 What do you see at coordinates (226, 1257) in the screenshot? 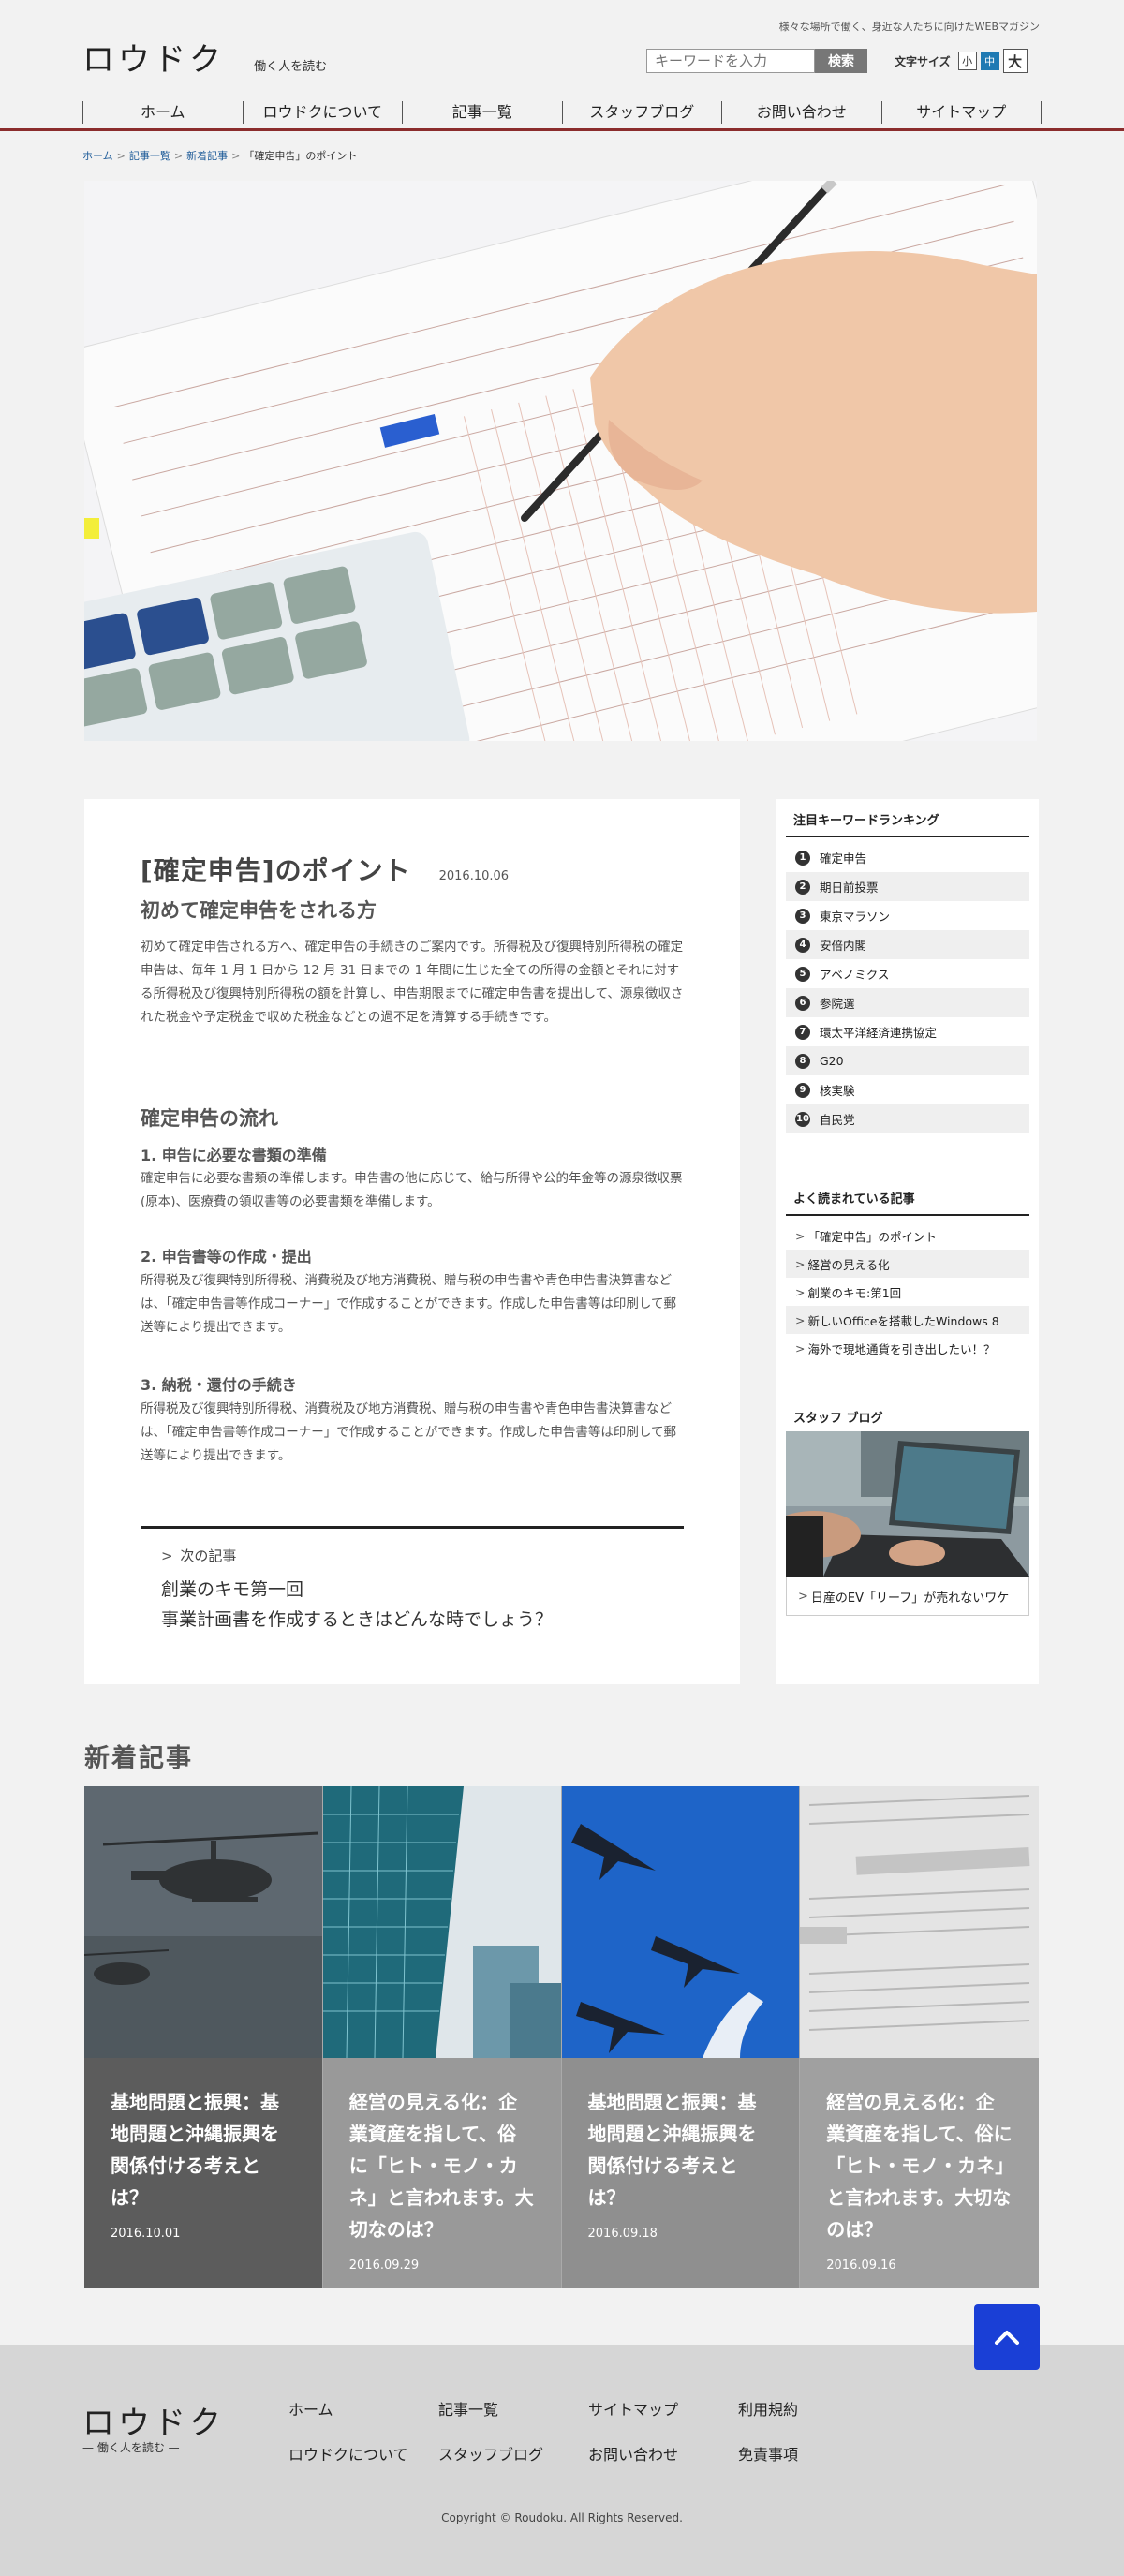
I see `step-heading-2: 2. 申告書等の作成・提出` at bounding box center [226, 1257].